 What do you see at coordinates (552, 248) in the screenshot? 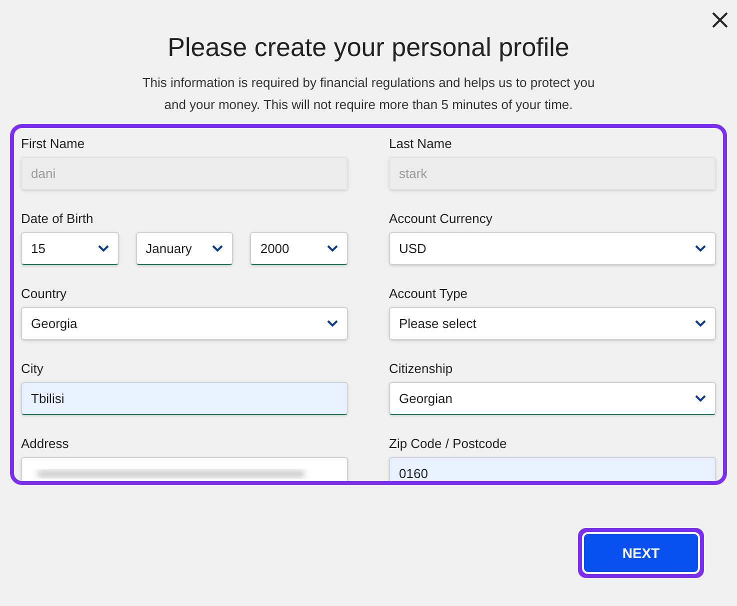
I see `select-field: USD` at bounding box center [552, 248].